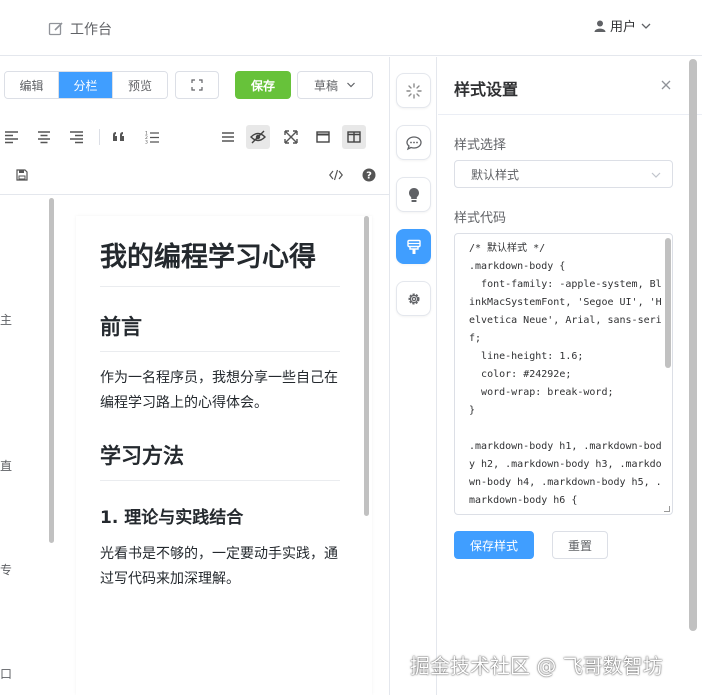  I want to click on align-center-icon, so click(44, 137).